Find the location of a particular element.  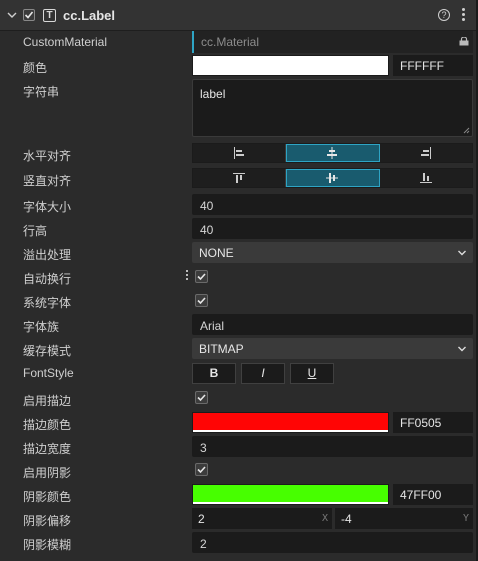

align-middle-icon is located at coordinates (332, 178).